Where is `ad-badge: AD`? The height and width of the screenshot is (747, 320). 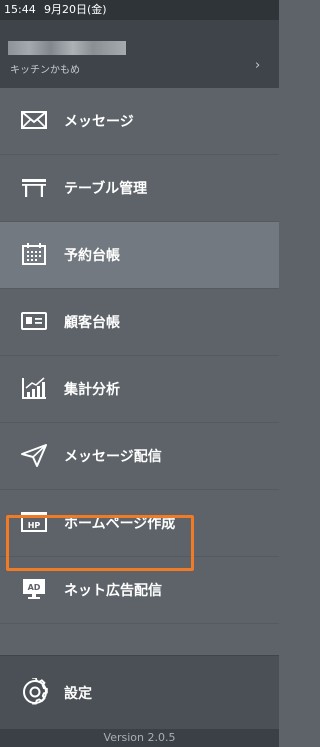
ad-badge: AD is located at coordinates (34, 587).